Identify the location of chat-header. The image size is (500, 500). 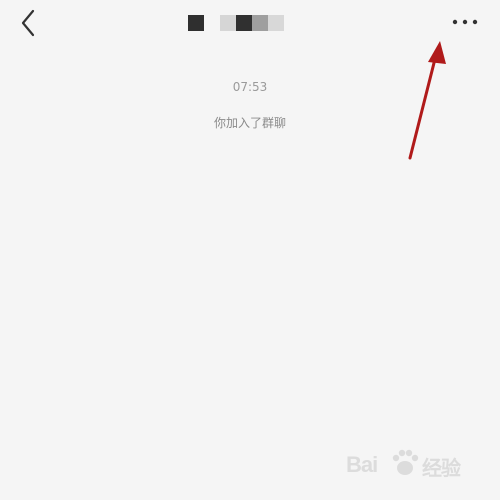
(250, 23).